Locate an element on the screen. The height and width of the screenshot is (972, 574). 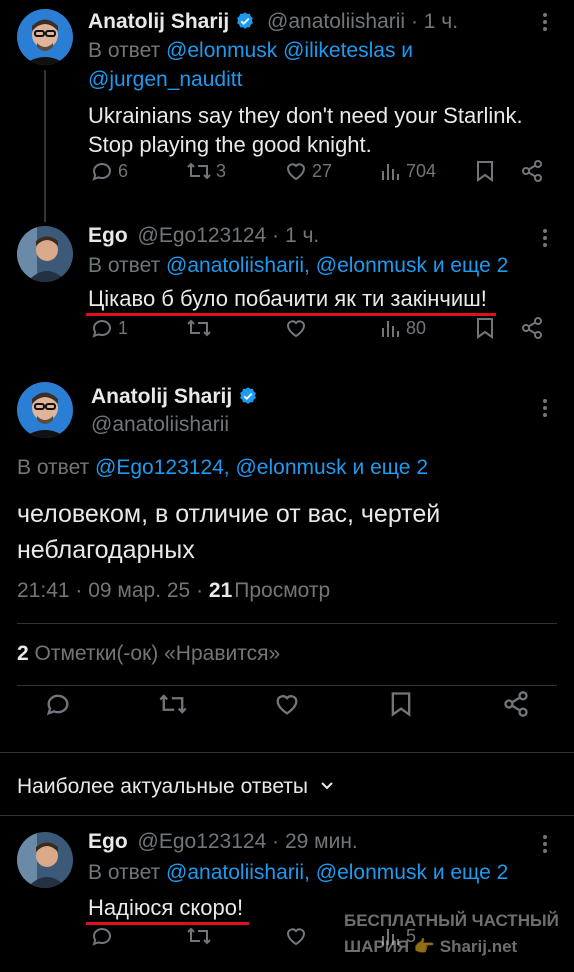
mention-link: @elonmusk is located at coordinates (221, 50).